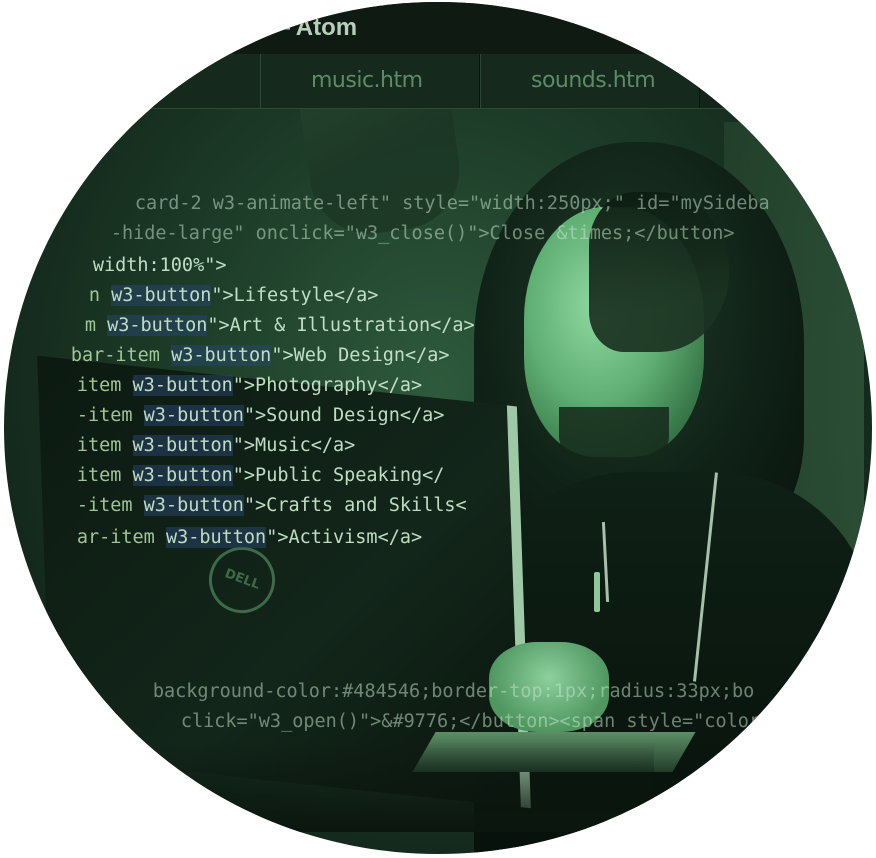  I want to click on code-line: width:100%">, so click(159, 265).